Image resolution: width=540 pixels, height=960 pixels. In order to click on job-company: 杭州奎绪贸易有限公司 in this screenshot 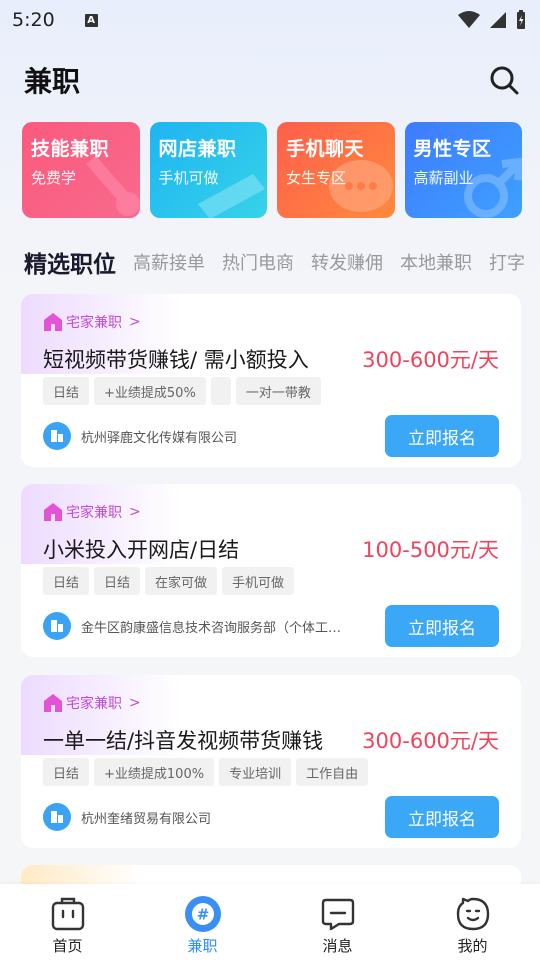, I will do `click(127, 817)`.